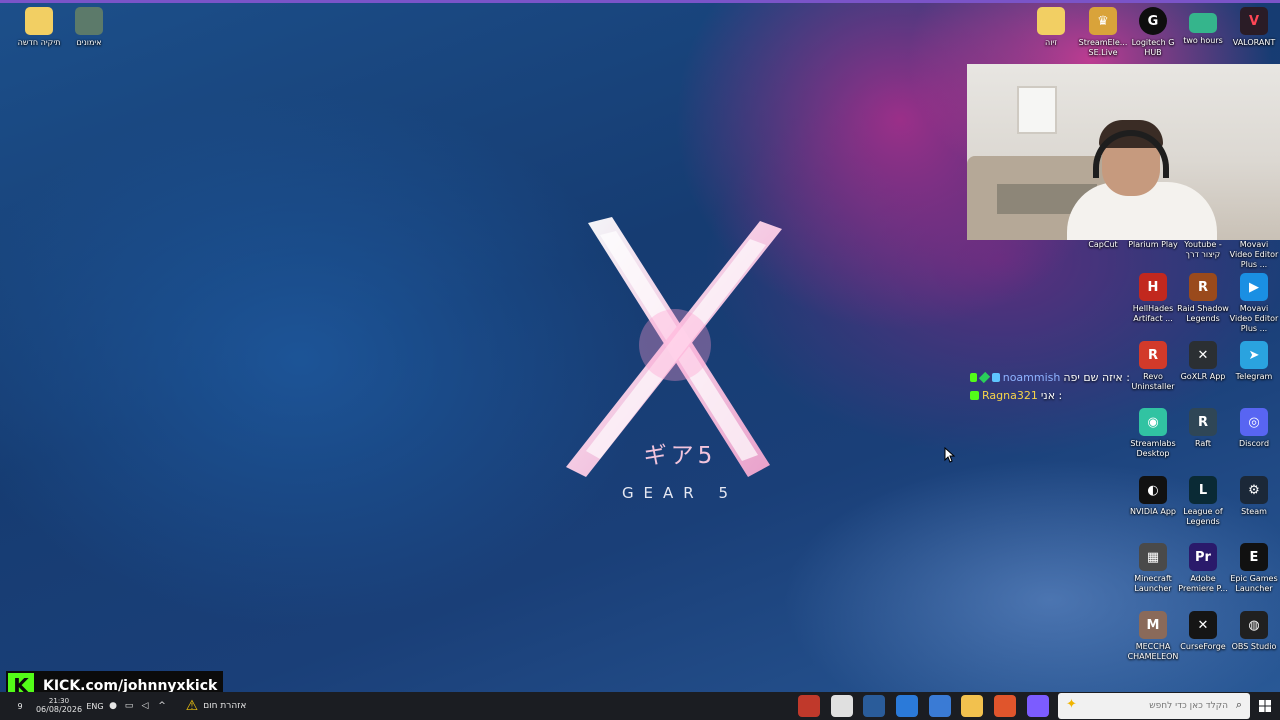 This screenshot has width=1280, height=720. I want to click on windows-icon, so click(1265, 706).